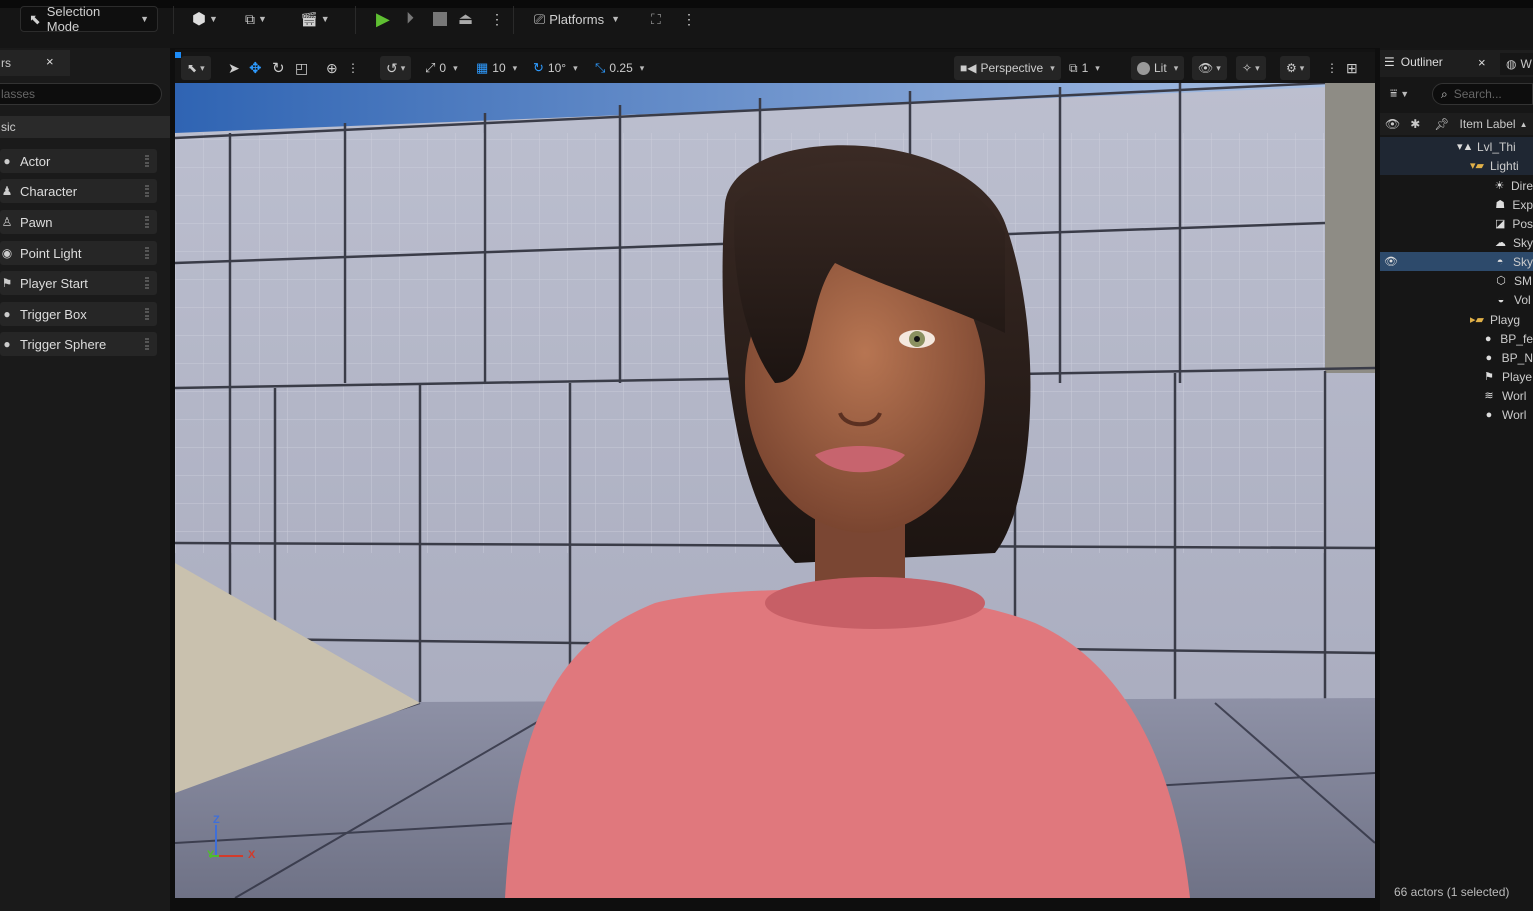 The height and width of the screenshot is (911, 1533). What do you see at coordinates (383, 19) in the screenshot?
I see `play-button: ▶` at bounding box center [383, 19].